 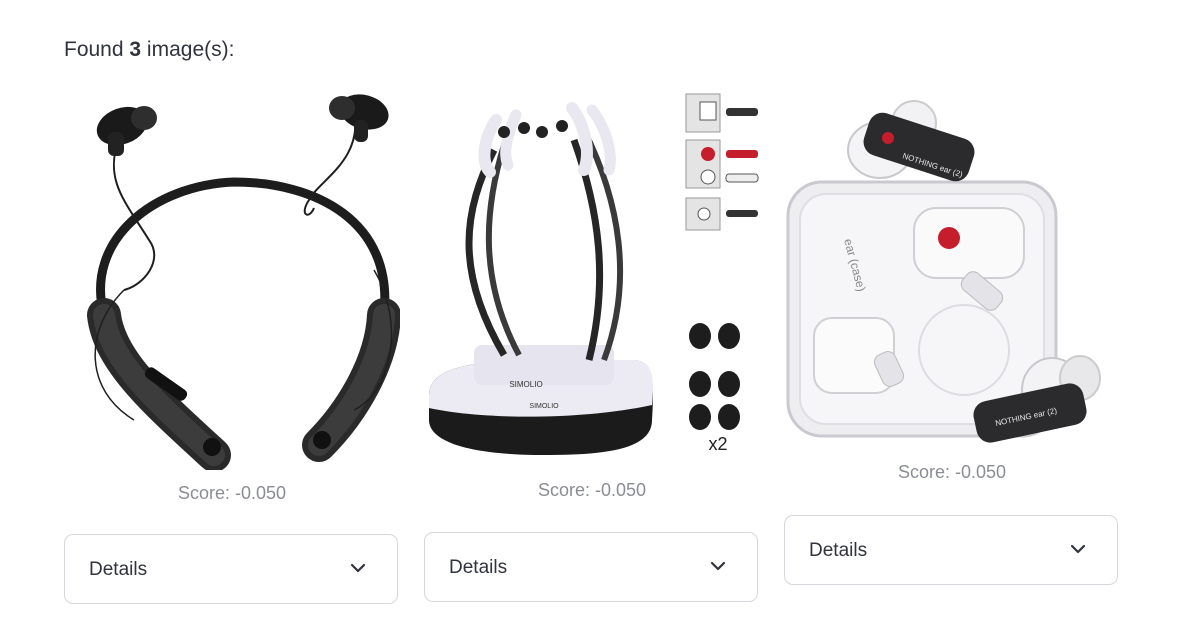 What do you see at coordinates (592, 490) in the screenshot?
I see `score-text-2: Score: -0.050` at bounding box center [592, 490].